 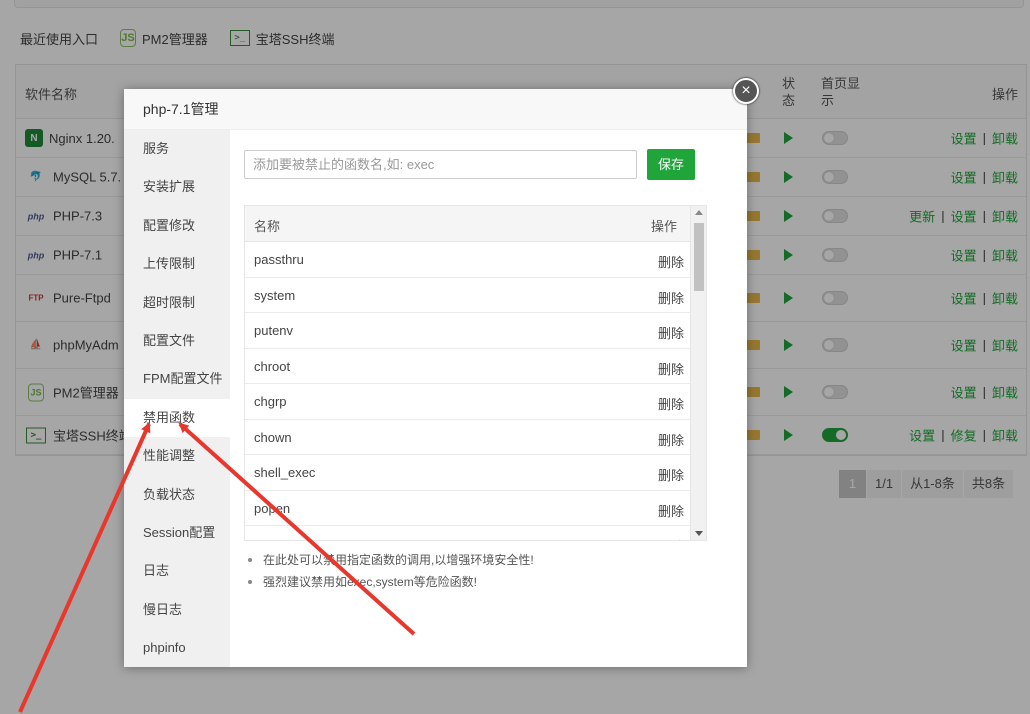 What do you see at coordinates (274, 330) in the screenshot?
I see `function-name: putenv` at bounding box center [274, 330].